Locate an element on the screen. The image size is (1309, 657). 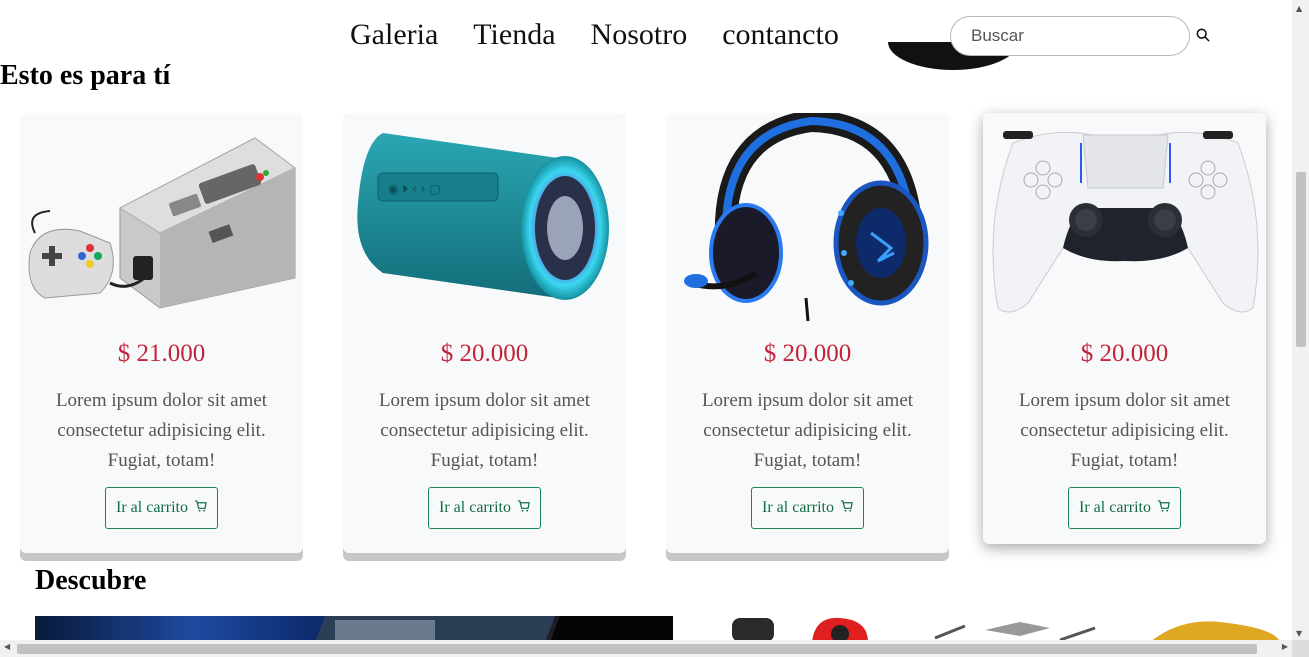
horizontal-scrollbar: ◀ ▶ is located at coordinates (646, 648).